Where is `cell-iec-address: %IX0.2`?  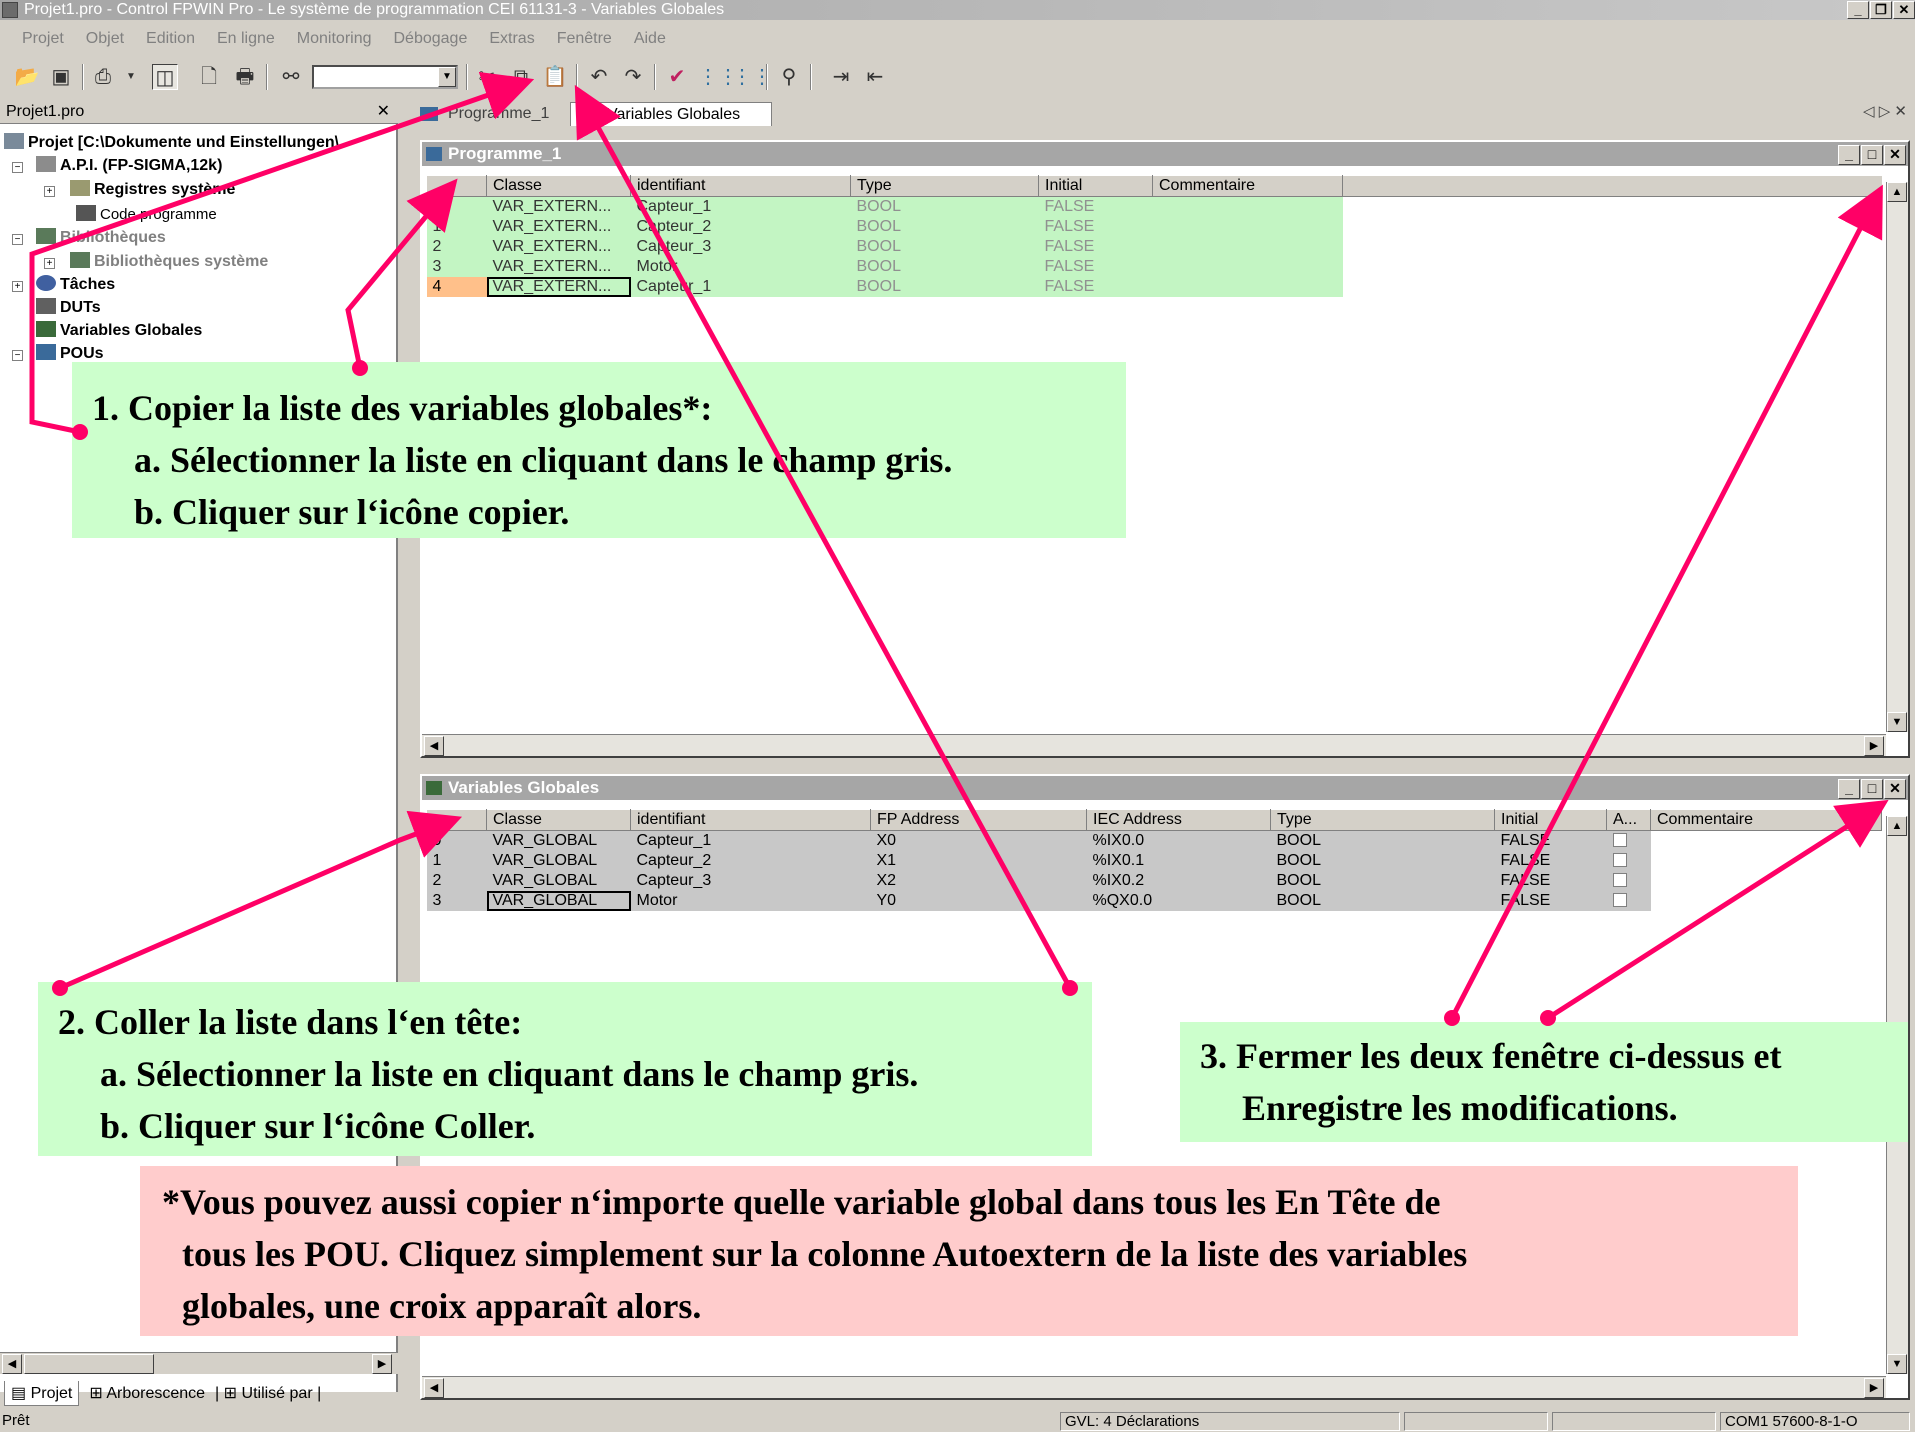
cell-iec-address: %IX0.2 is located at coordinates (1178, 881).